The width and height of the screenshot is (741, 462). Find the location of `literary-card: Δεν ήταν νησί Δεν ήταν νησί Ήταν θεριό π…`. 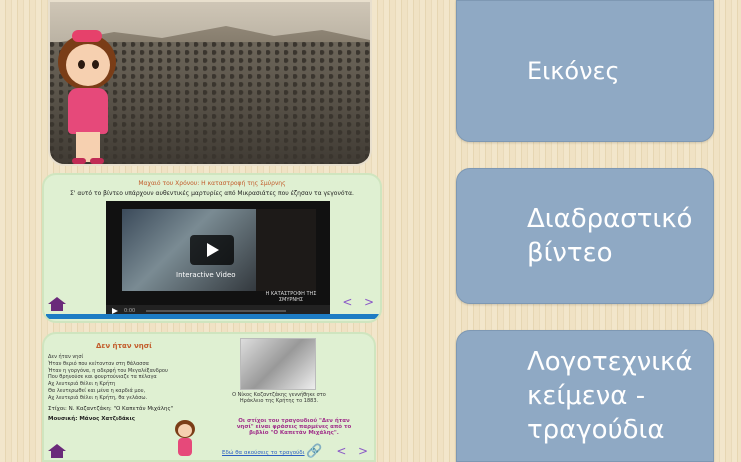

literary-card: Δεν ήταν νησί Δεν ήταν νησί Ήταν θεριό π… is located at coordinates (209, 397).